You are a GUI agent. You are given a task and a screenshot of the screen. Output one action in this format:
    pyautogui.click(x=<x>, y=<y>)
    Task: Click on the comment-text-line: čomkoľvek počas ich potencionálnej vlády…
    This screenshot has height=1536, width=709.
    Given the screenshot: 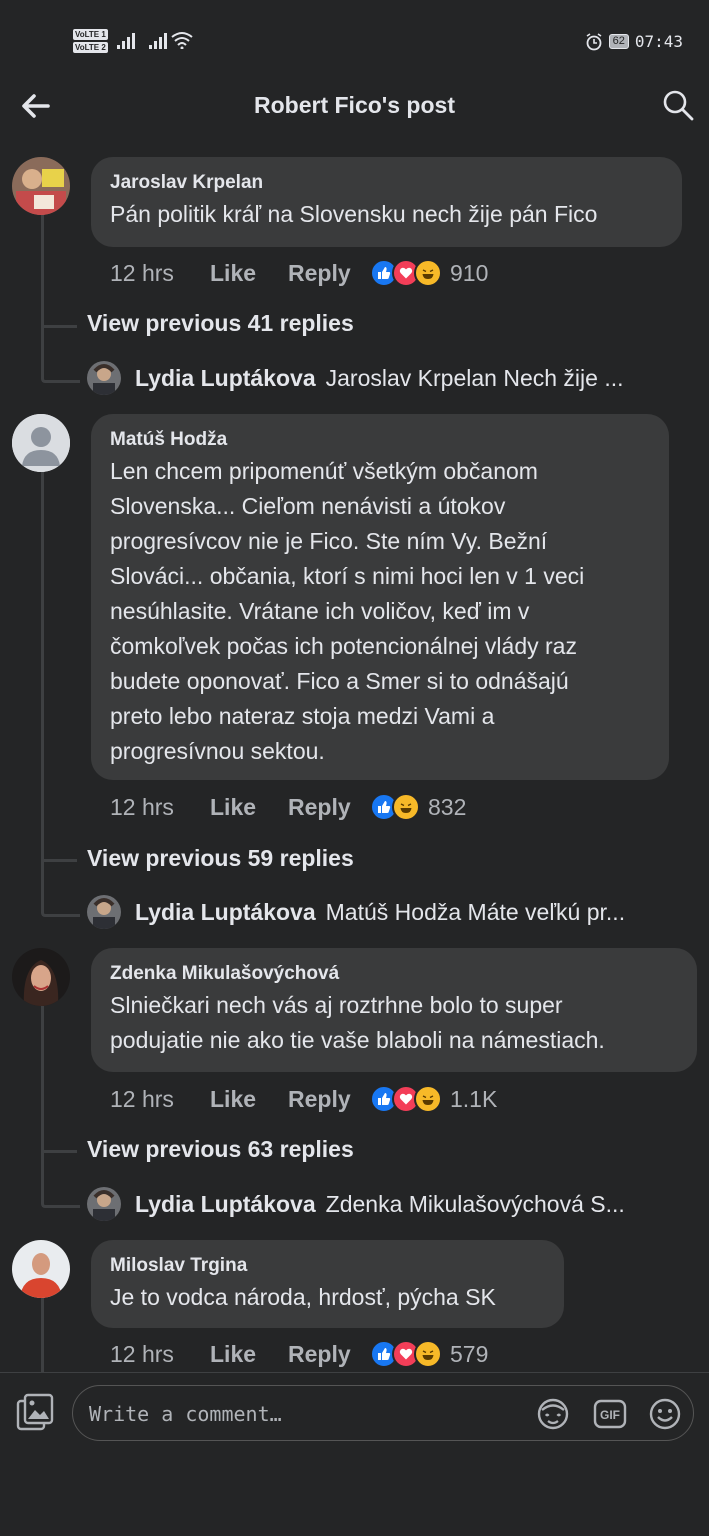 What is the action you would take?
    pyautogui.click(x=343, y=646)
    